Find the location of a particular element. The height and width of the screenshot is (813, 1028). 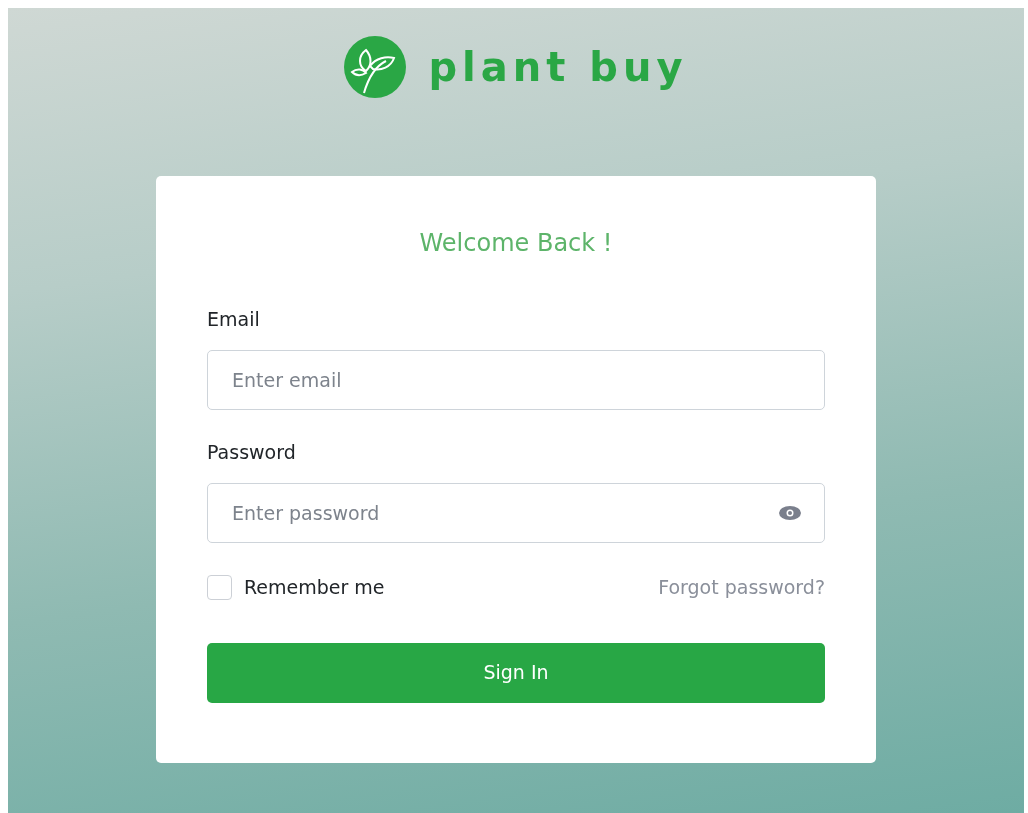

remember-label: Remember me is located at coordinates (314, 587).